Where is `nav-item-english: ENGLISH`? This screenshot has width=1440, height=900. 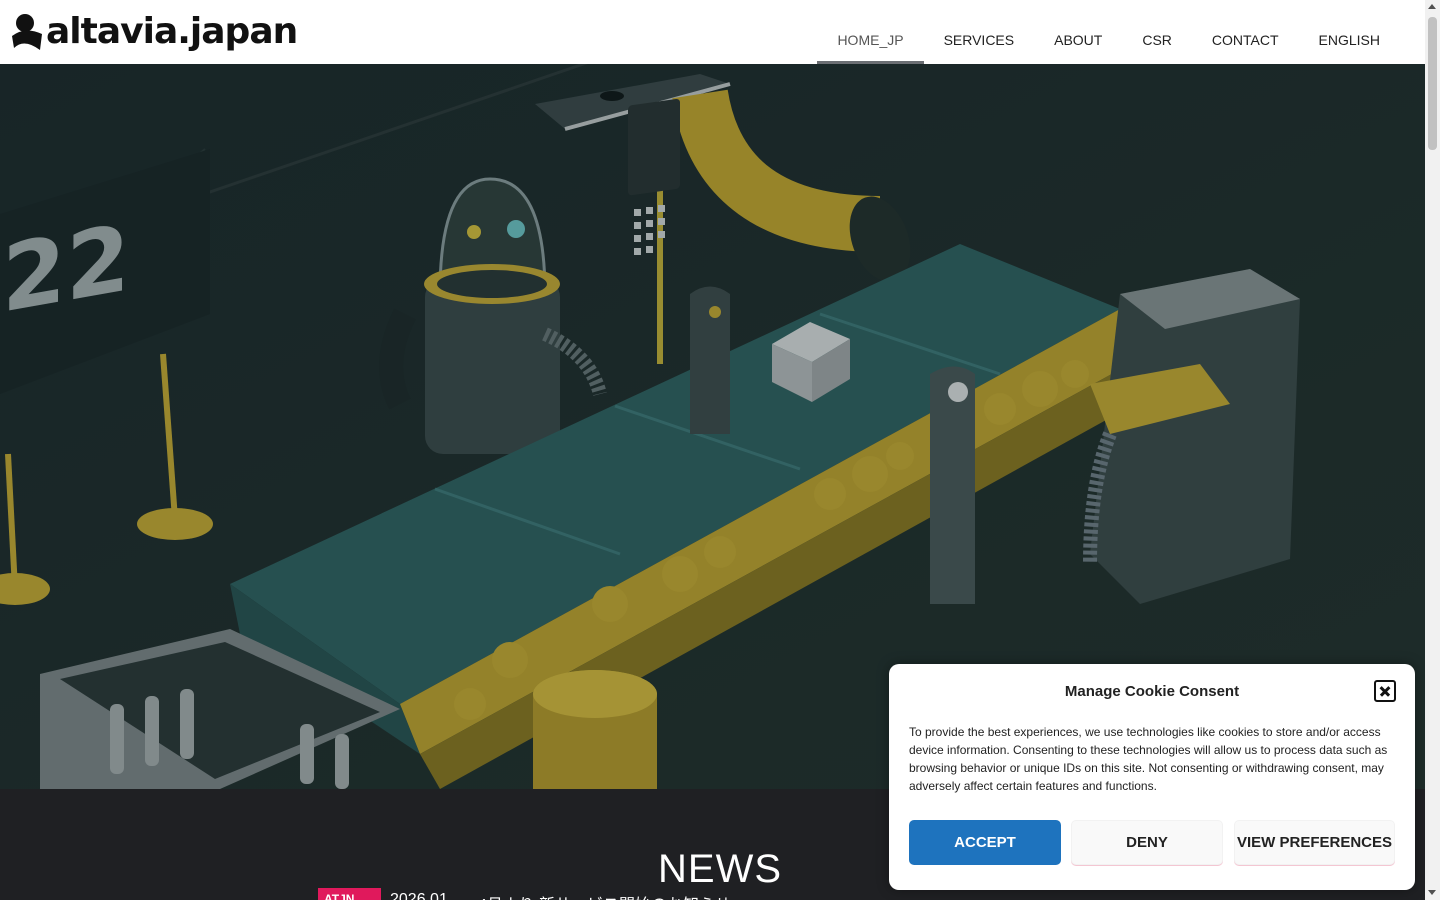 nav-item-english: ENGLISH is located at coordinates (1349, 32).